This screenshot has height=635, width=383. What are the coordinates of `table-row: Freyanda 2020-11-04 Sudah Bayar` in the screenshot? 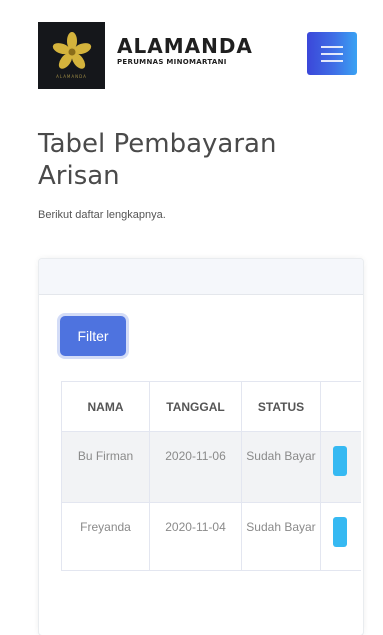 It's located at (211, 536).